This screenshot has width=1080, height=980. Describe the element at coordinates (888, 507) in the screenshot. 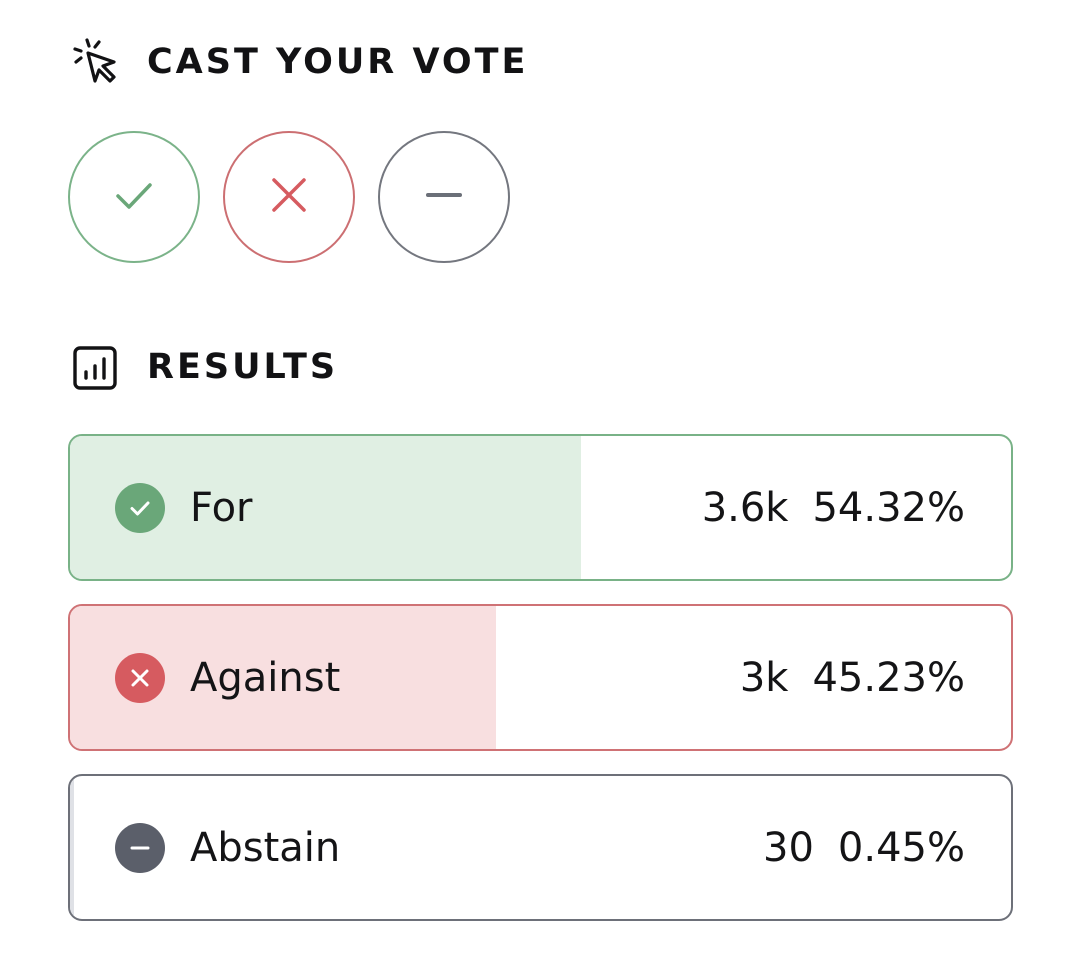

I see `result-percent-for: 54.32%` at that location.